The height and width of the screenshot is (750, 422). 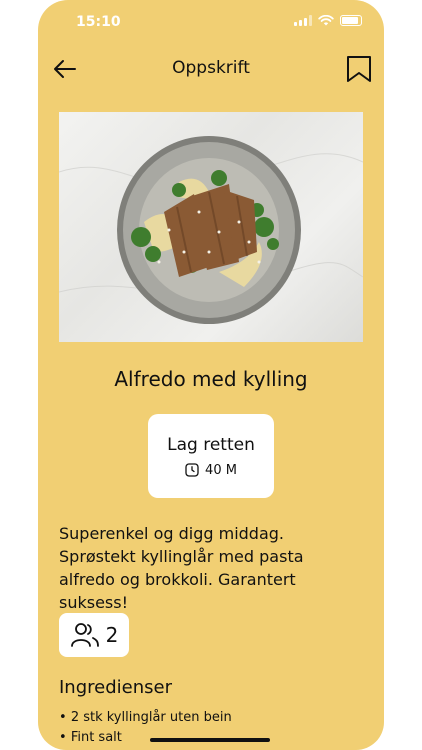 I want to click on wifi-icon, so click(x=326, y=20).